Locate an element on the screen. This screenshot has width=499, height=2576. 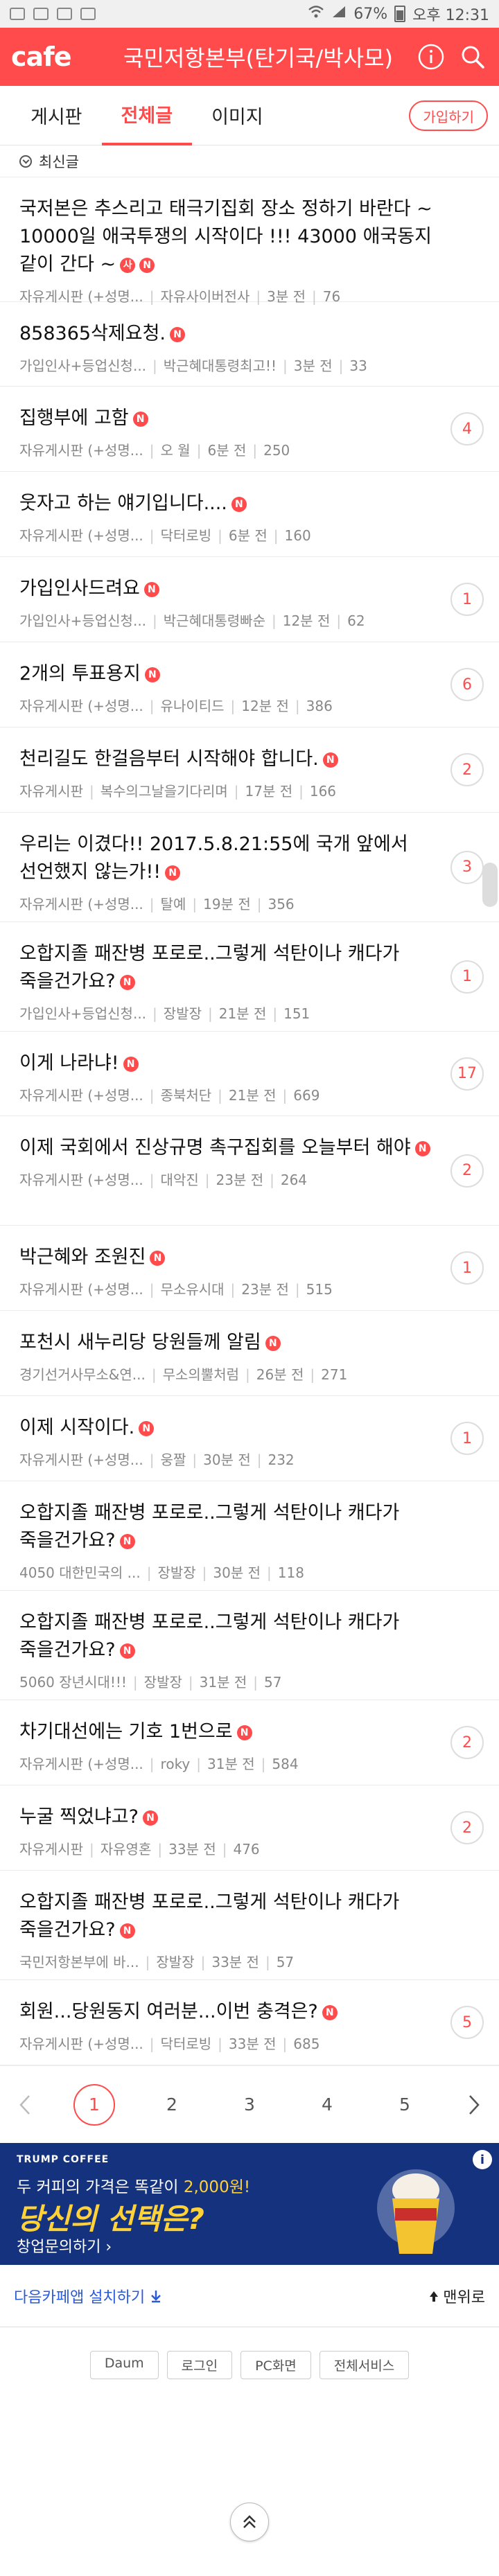
post-title: 웃자고 하는 얘기입니다.... N is located at coordinates (249, 504).